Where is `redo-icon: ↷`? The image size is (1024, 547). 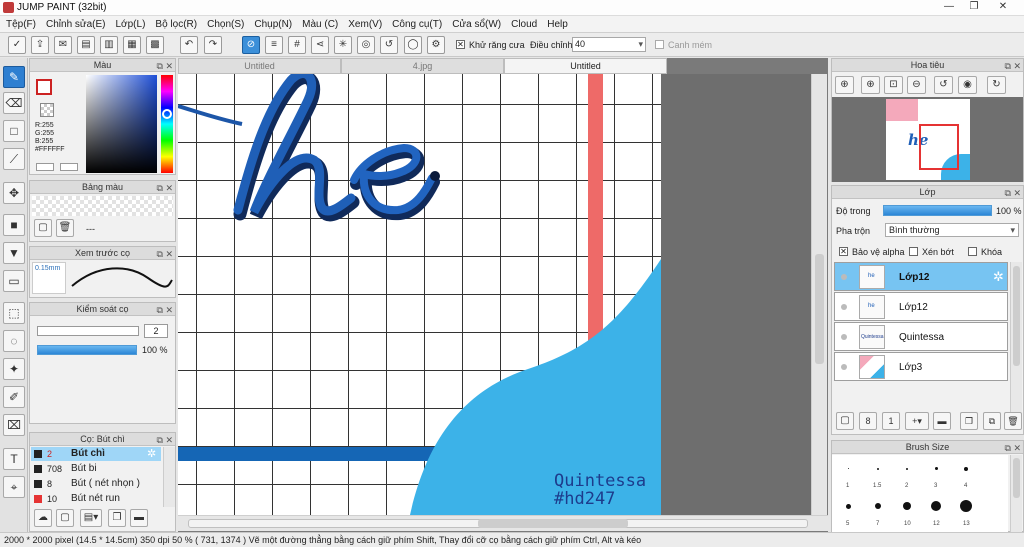 redo-icon: ↷ is located at coordinates (213, 45).